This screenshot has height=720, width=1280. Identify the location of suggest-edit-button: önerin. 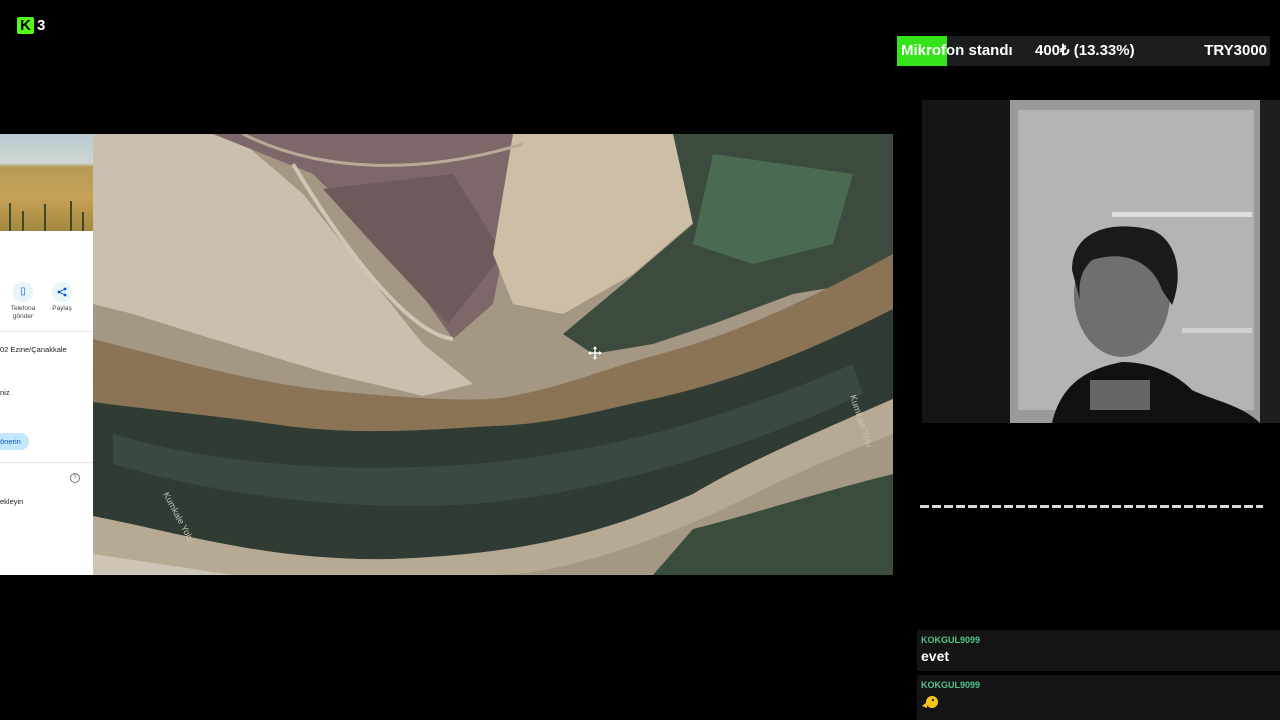
(14, 441).